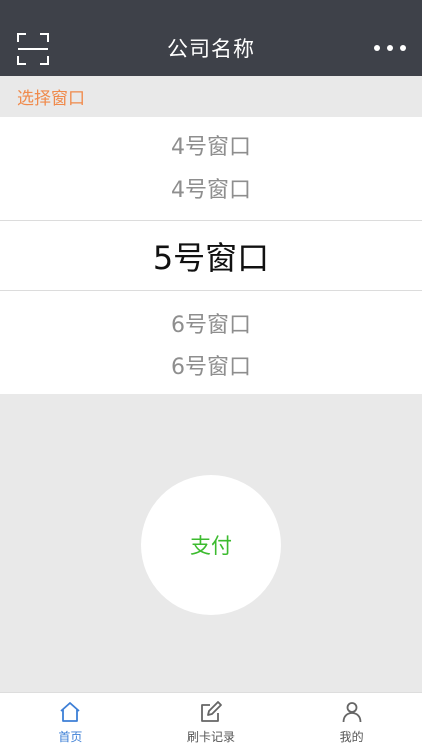 This screenshot has width=422, height=750. What do you see at coordinates (211, 711) in the screenshot?
I see `edit-icon` at bounding box center [211, 711].